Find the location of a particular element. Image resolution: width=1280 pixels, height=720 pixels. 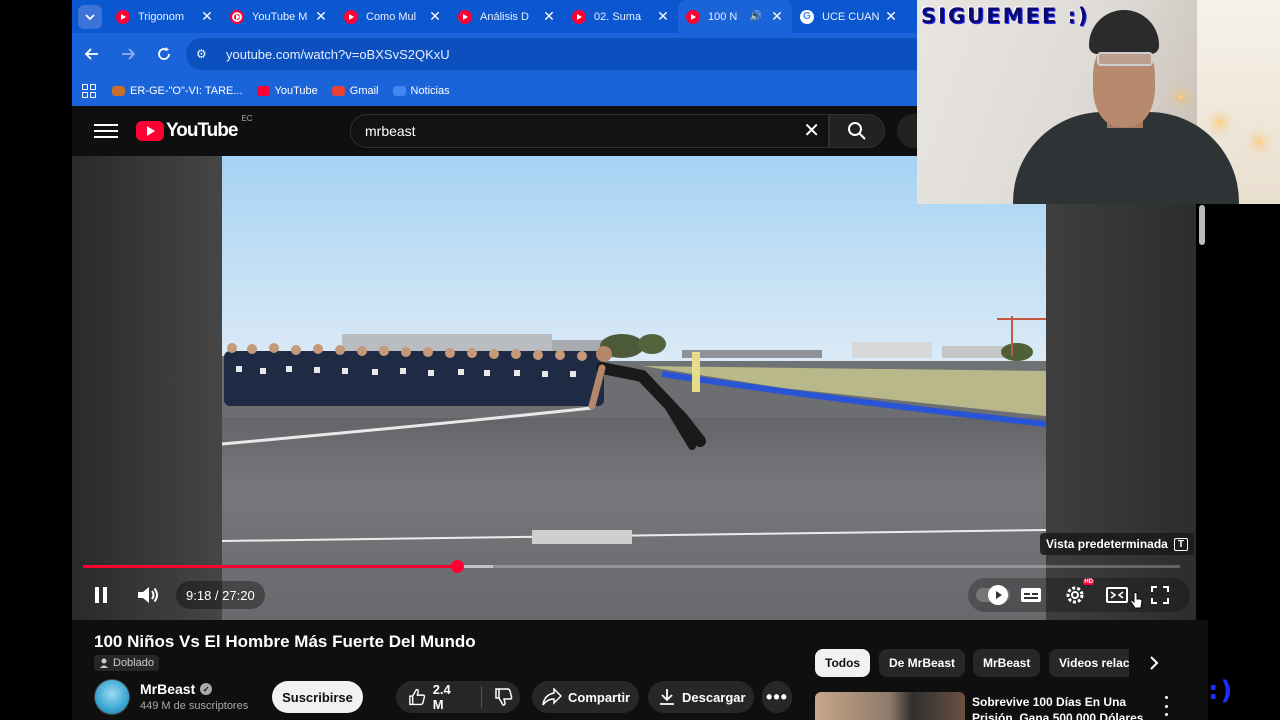

bookmark-label: Gmail is located at coordinates (364, 90).